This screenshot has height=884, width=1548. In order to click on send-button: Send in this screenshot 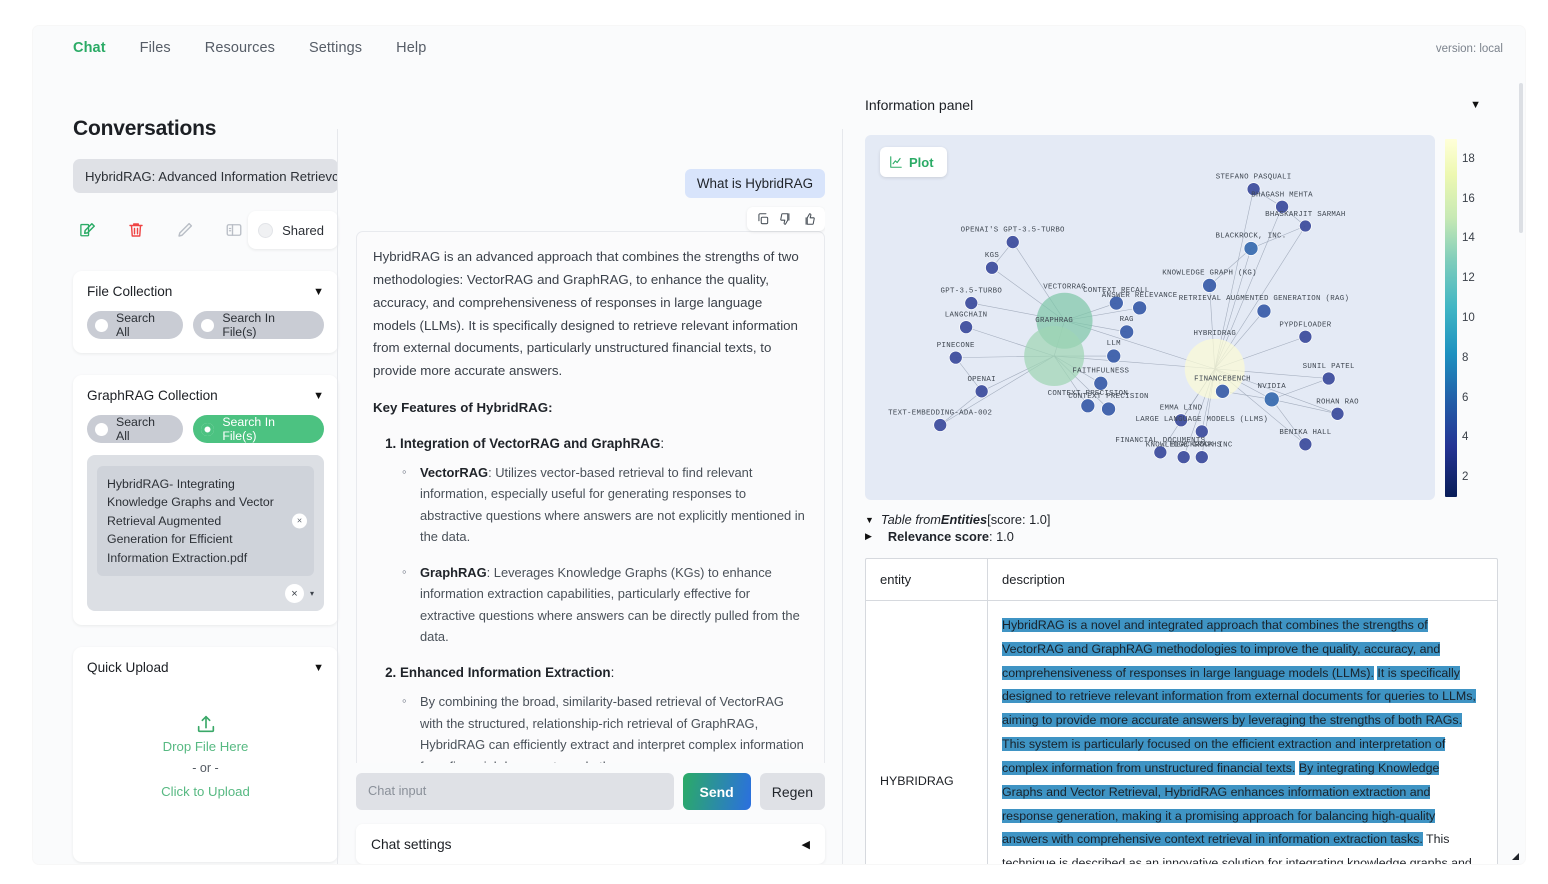, I will do `click(716, 791)`.